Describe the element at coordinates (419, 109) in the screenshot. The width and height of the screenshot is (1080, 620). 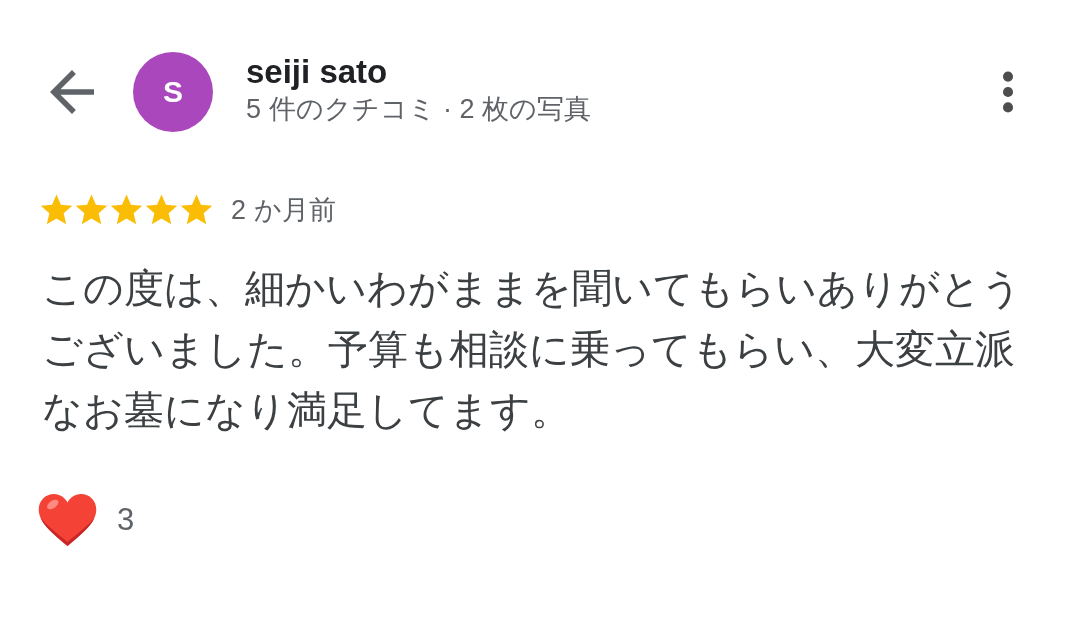
I see `review-stats: 5 件のクチコミ · 2 枚の写真` at that location.